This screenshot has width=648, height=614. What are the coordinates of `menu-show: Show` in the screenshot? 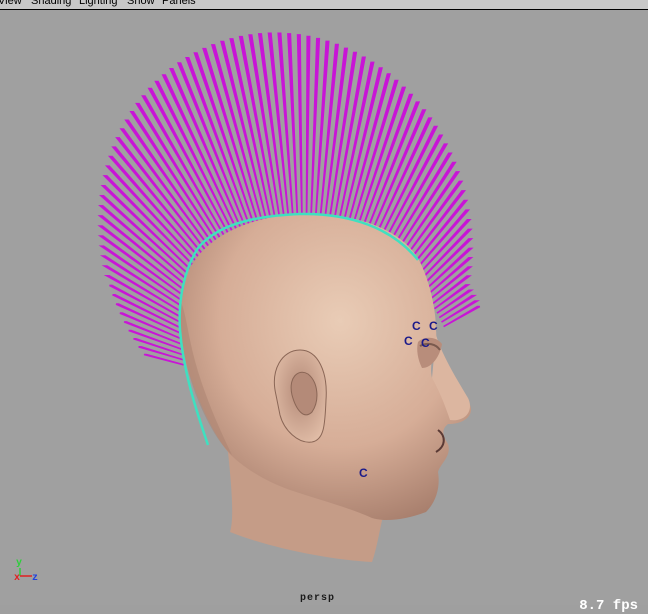 It's located at (141, 4).